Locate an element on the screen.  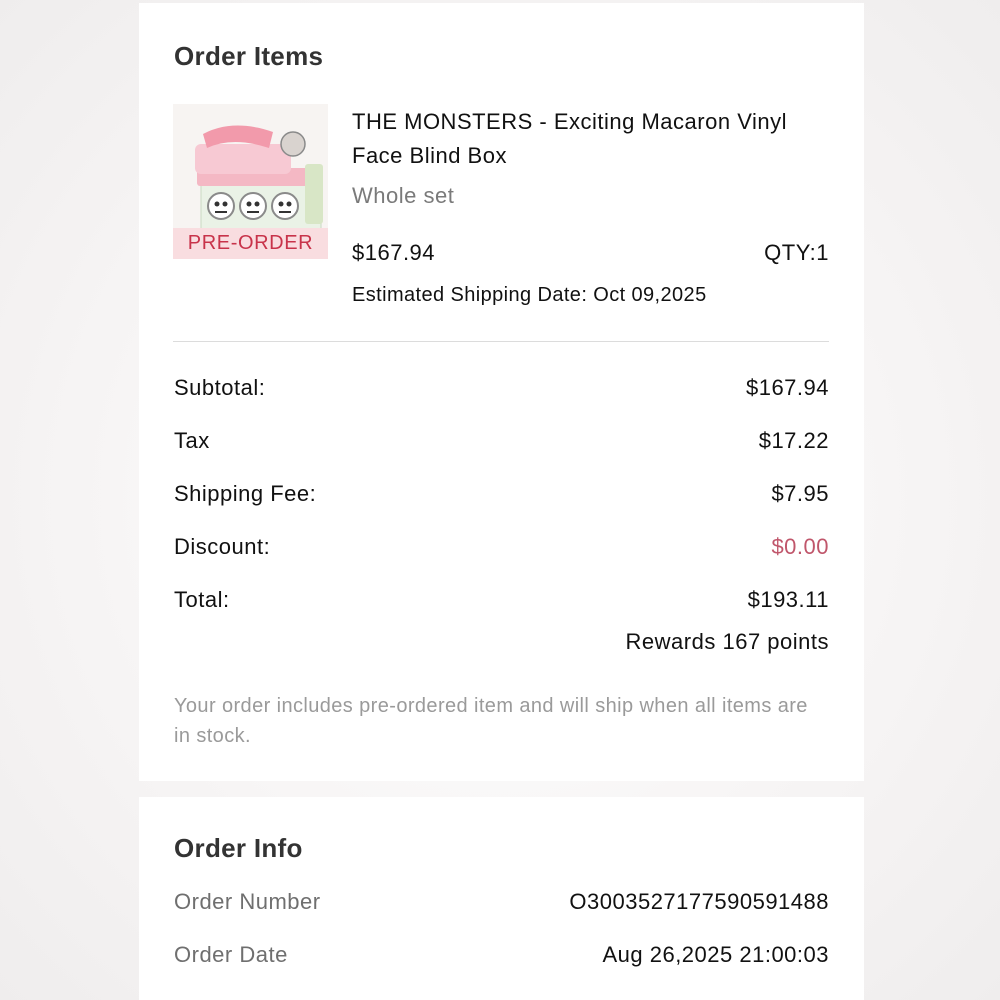
summary-value: $167.94 is located at coordinates (787, 387).